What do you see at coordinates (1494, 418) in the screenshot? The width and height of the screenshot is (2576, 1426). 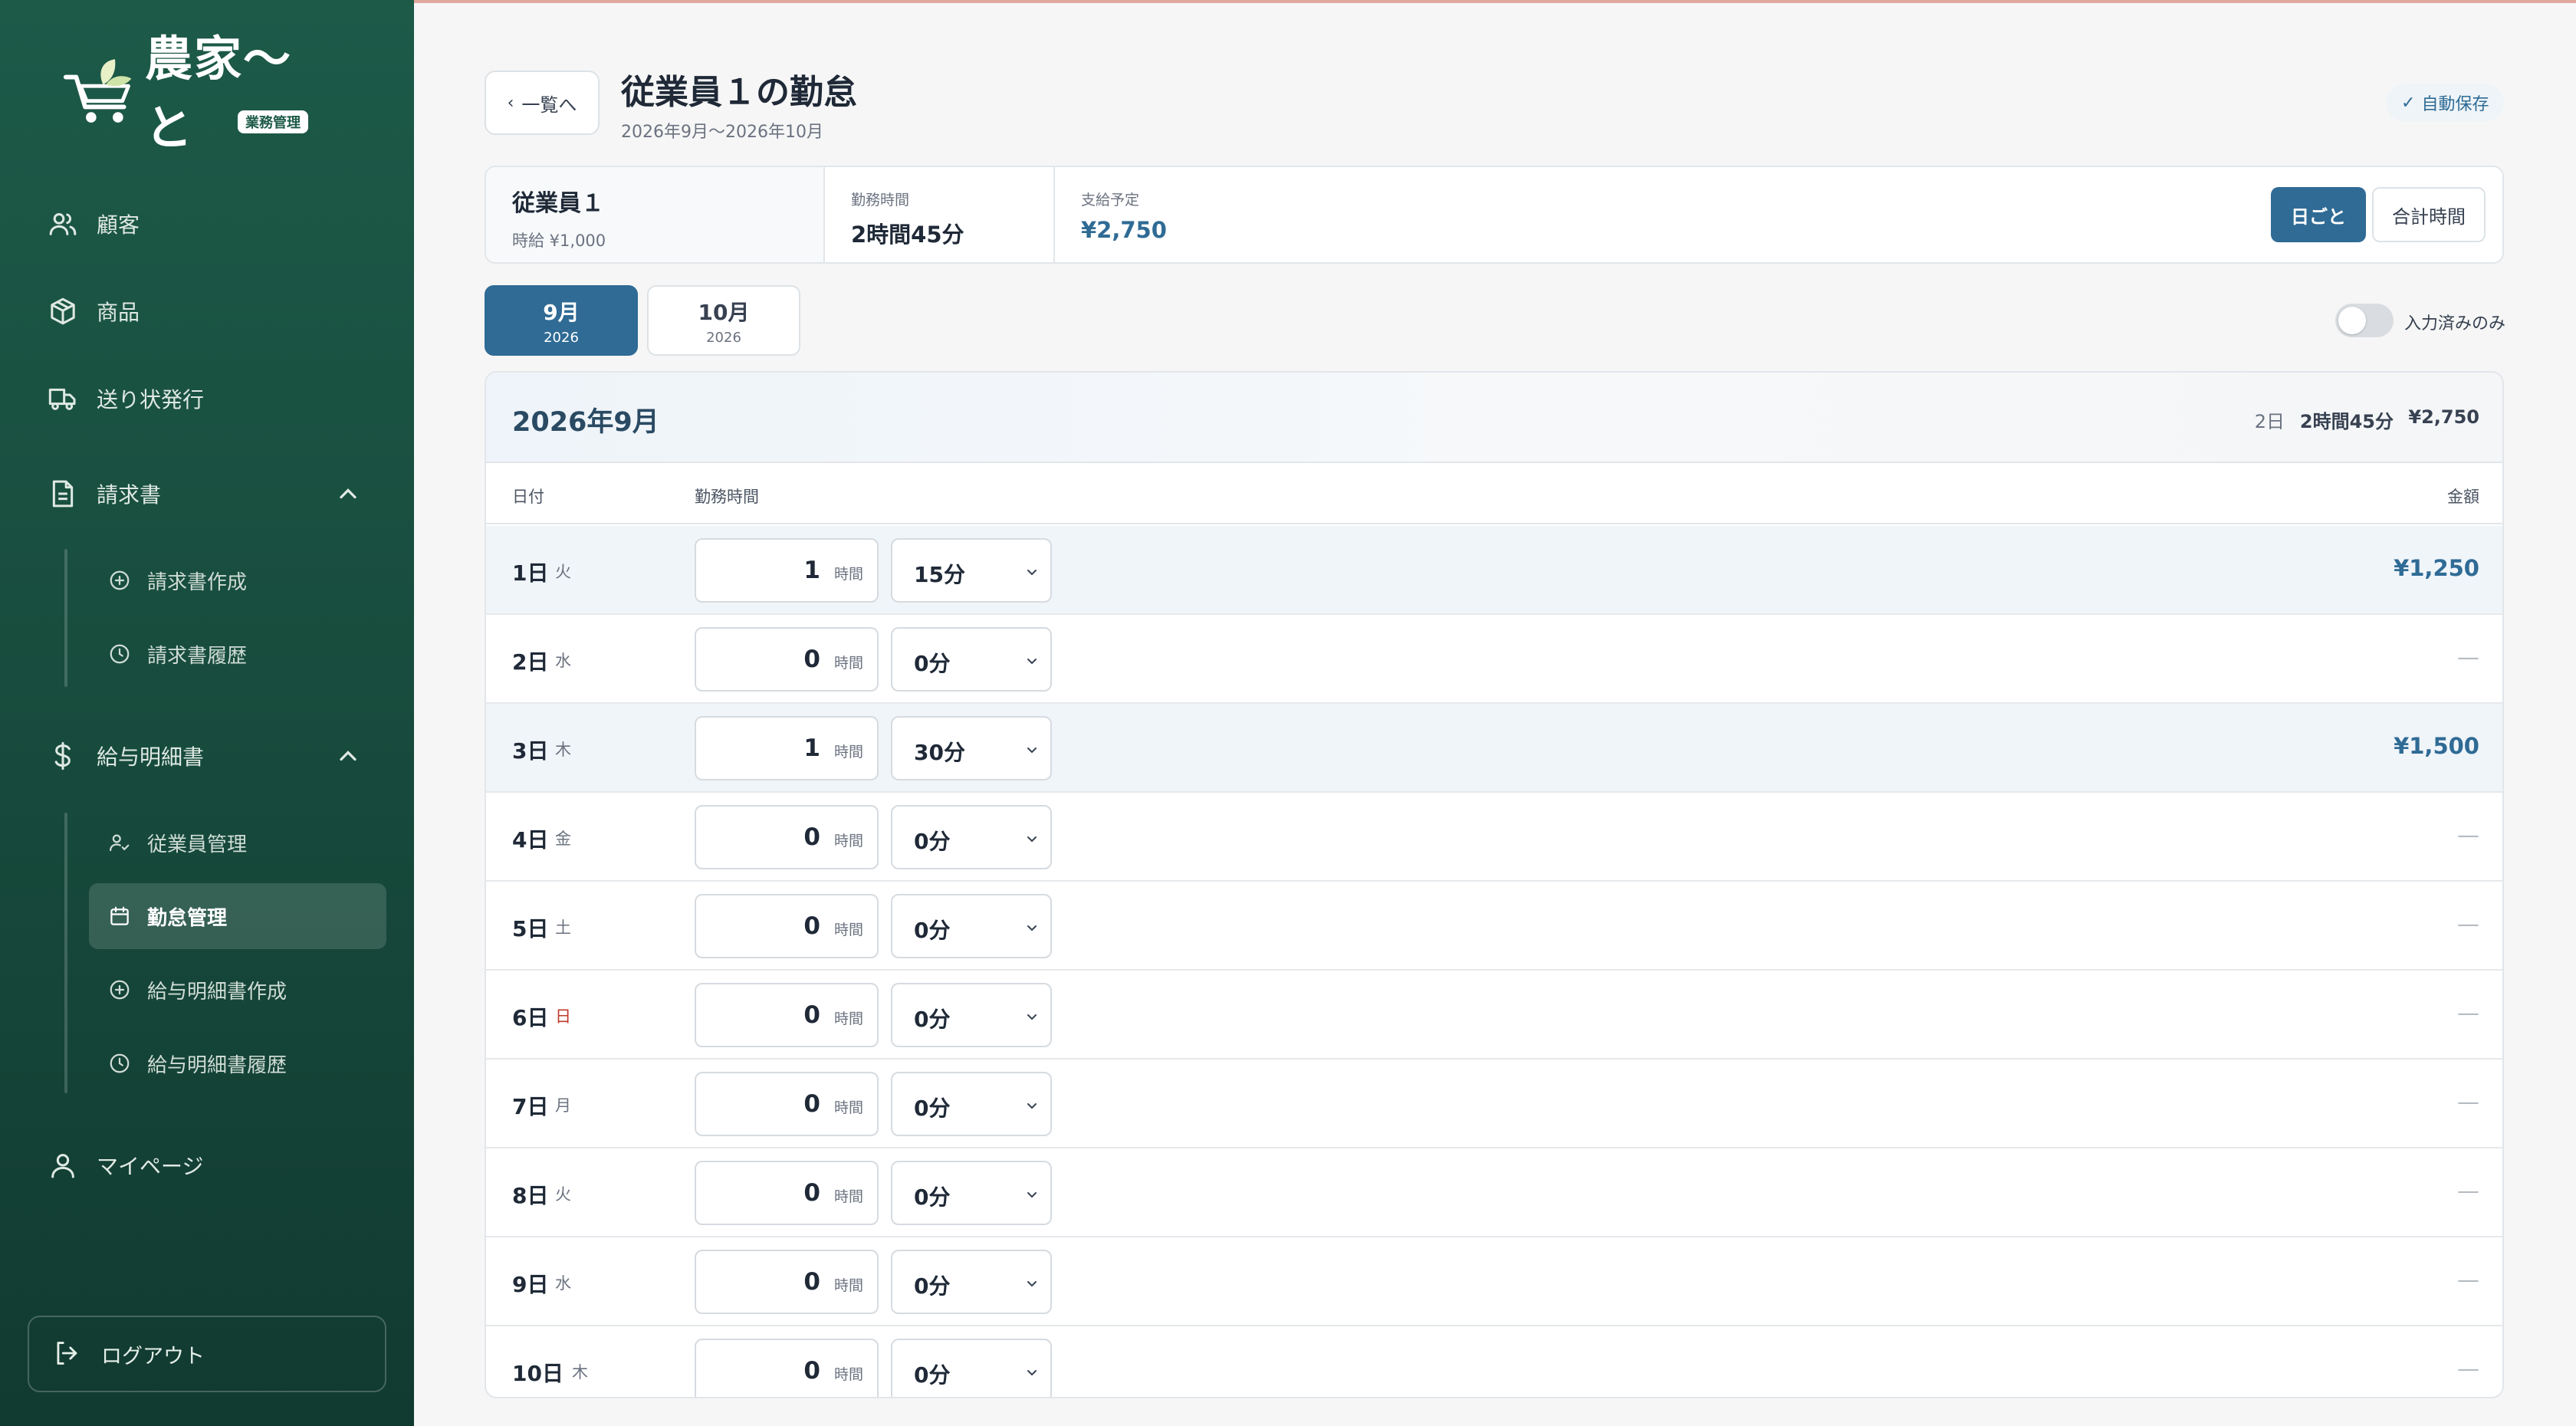 I see `month-header: 2026年9月 2日 2時間45分 ¥2,750` at bounding box center [1494, 418].